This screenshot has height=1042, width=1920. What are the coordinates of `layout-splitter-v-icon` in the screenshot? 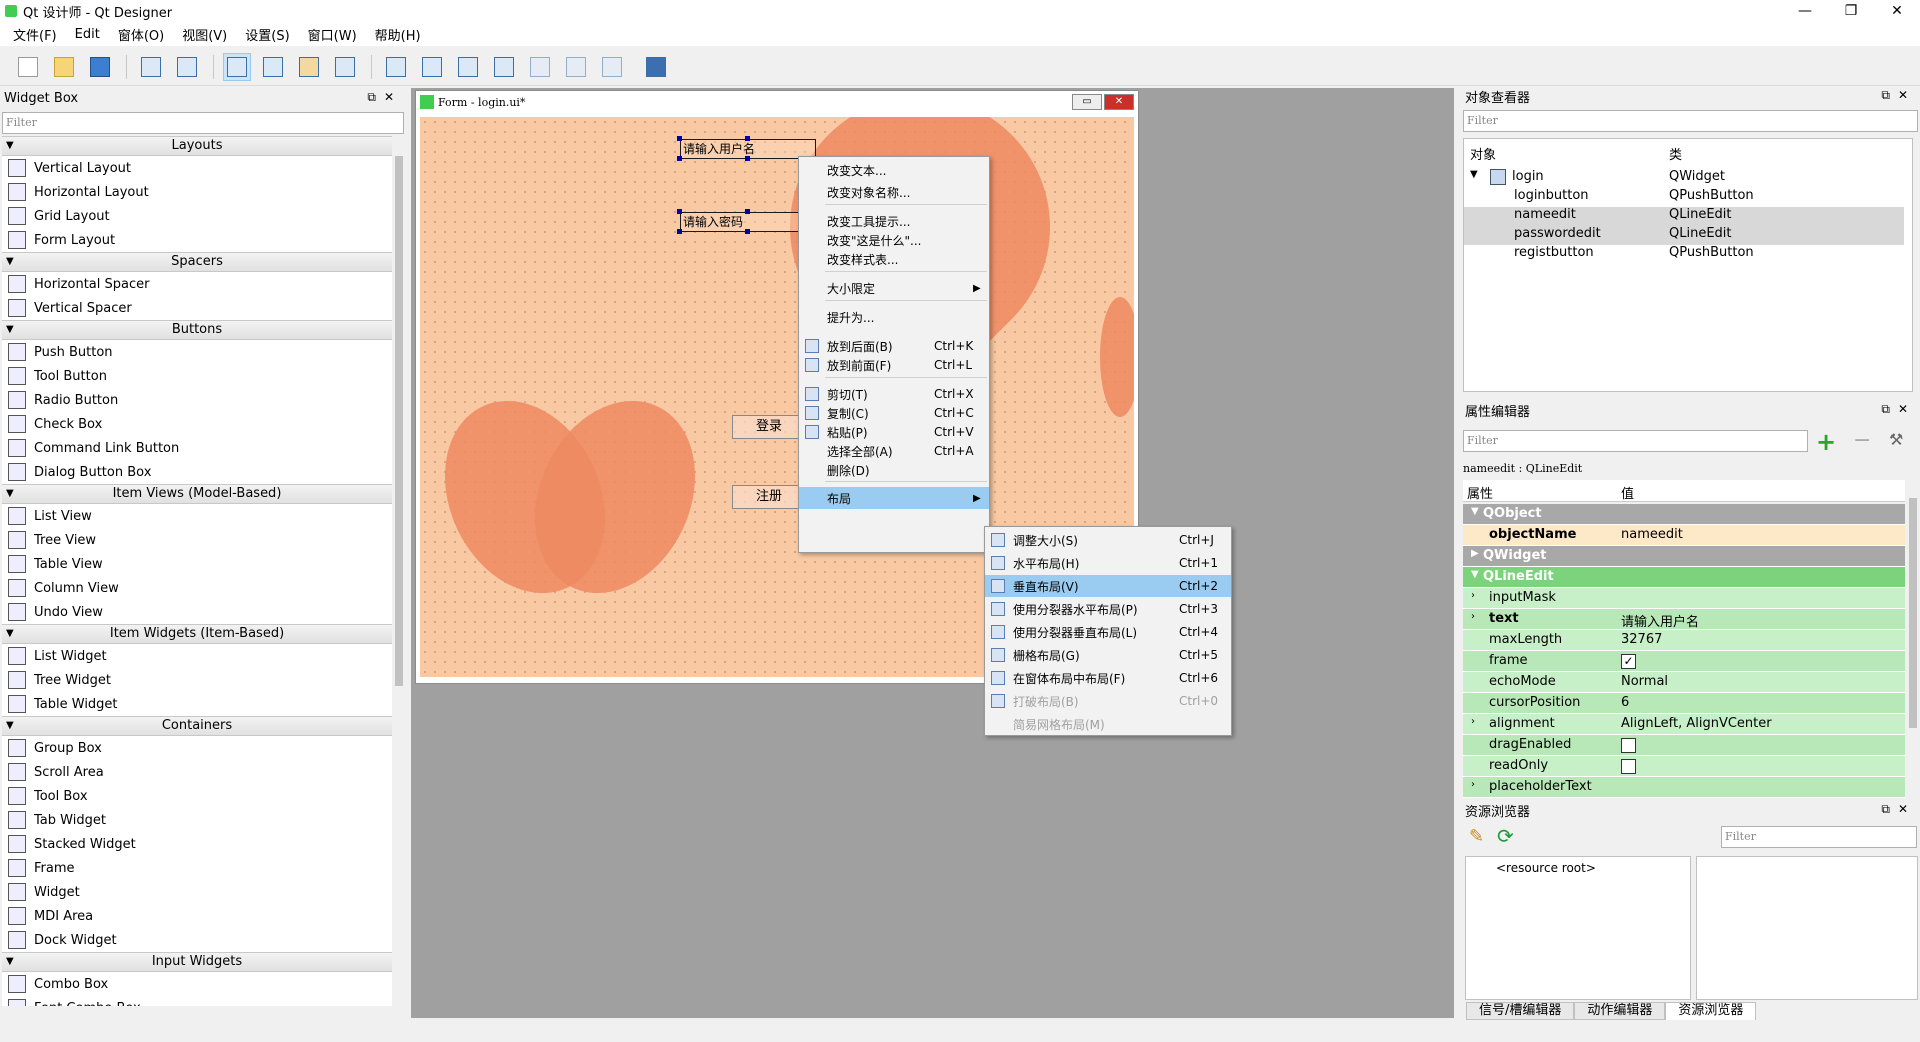 It's located at (504, 67).